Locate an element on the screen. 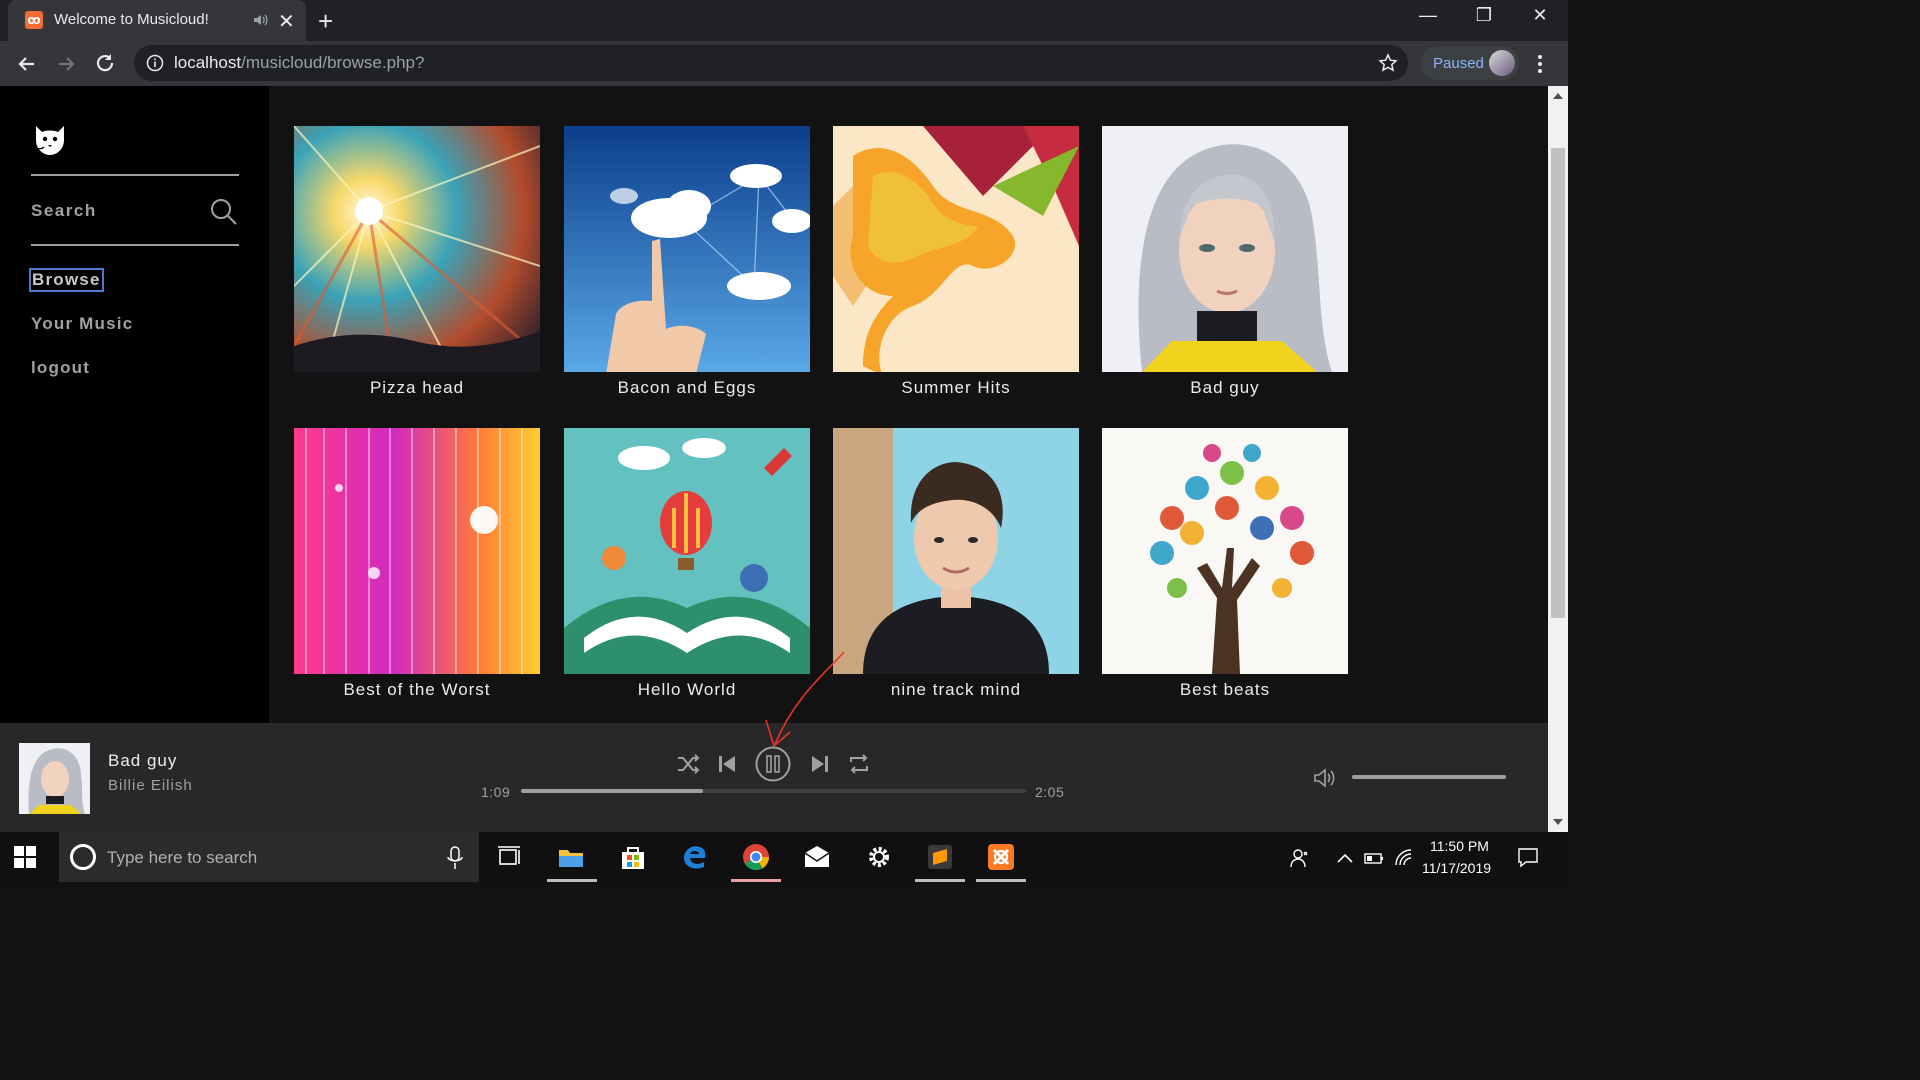 The image size is (1920, 1080). nav-browse: Browse is located at coordinates (66, 280).